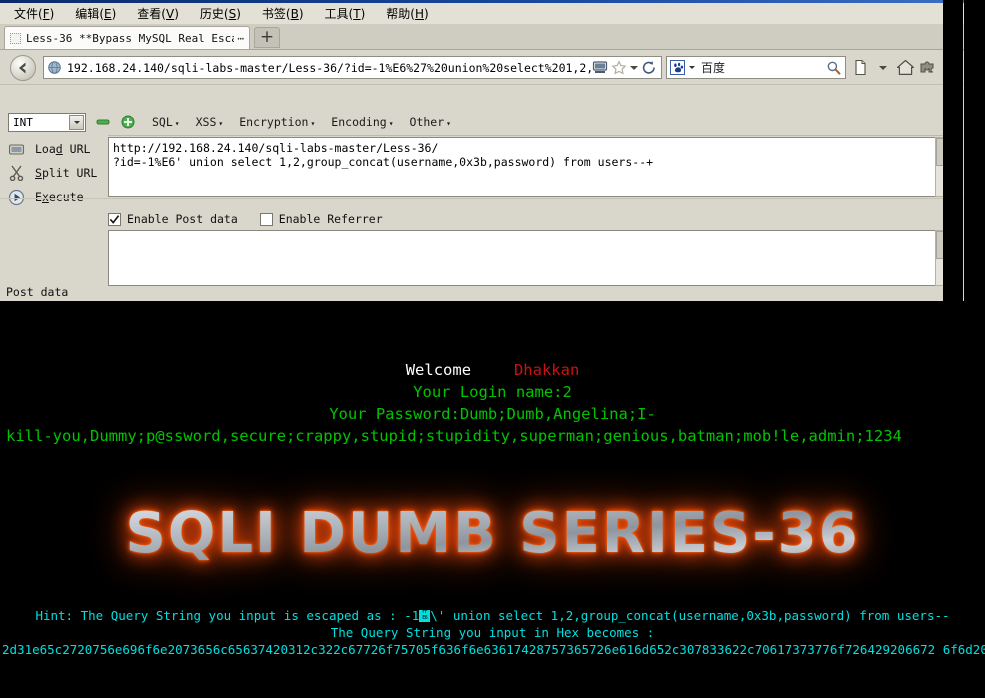 The image size is (985, 698). What do you see at coordinates (273, 13) in the screenshot?
I see `menu-bookmarks-label: 书签` at bounding box center [273, 13].